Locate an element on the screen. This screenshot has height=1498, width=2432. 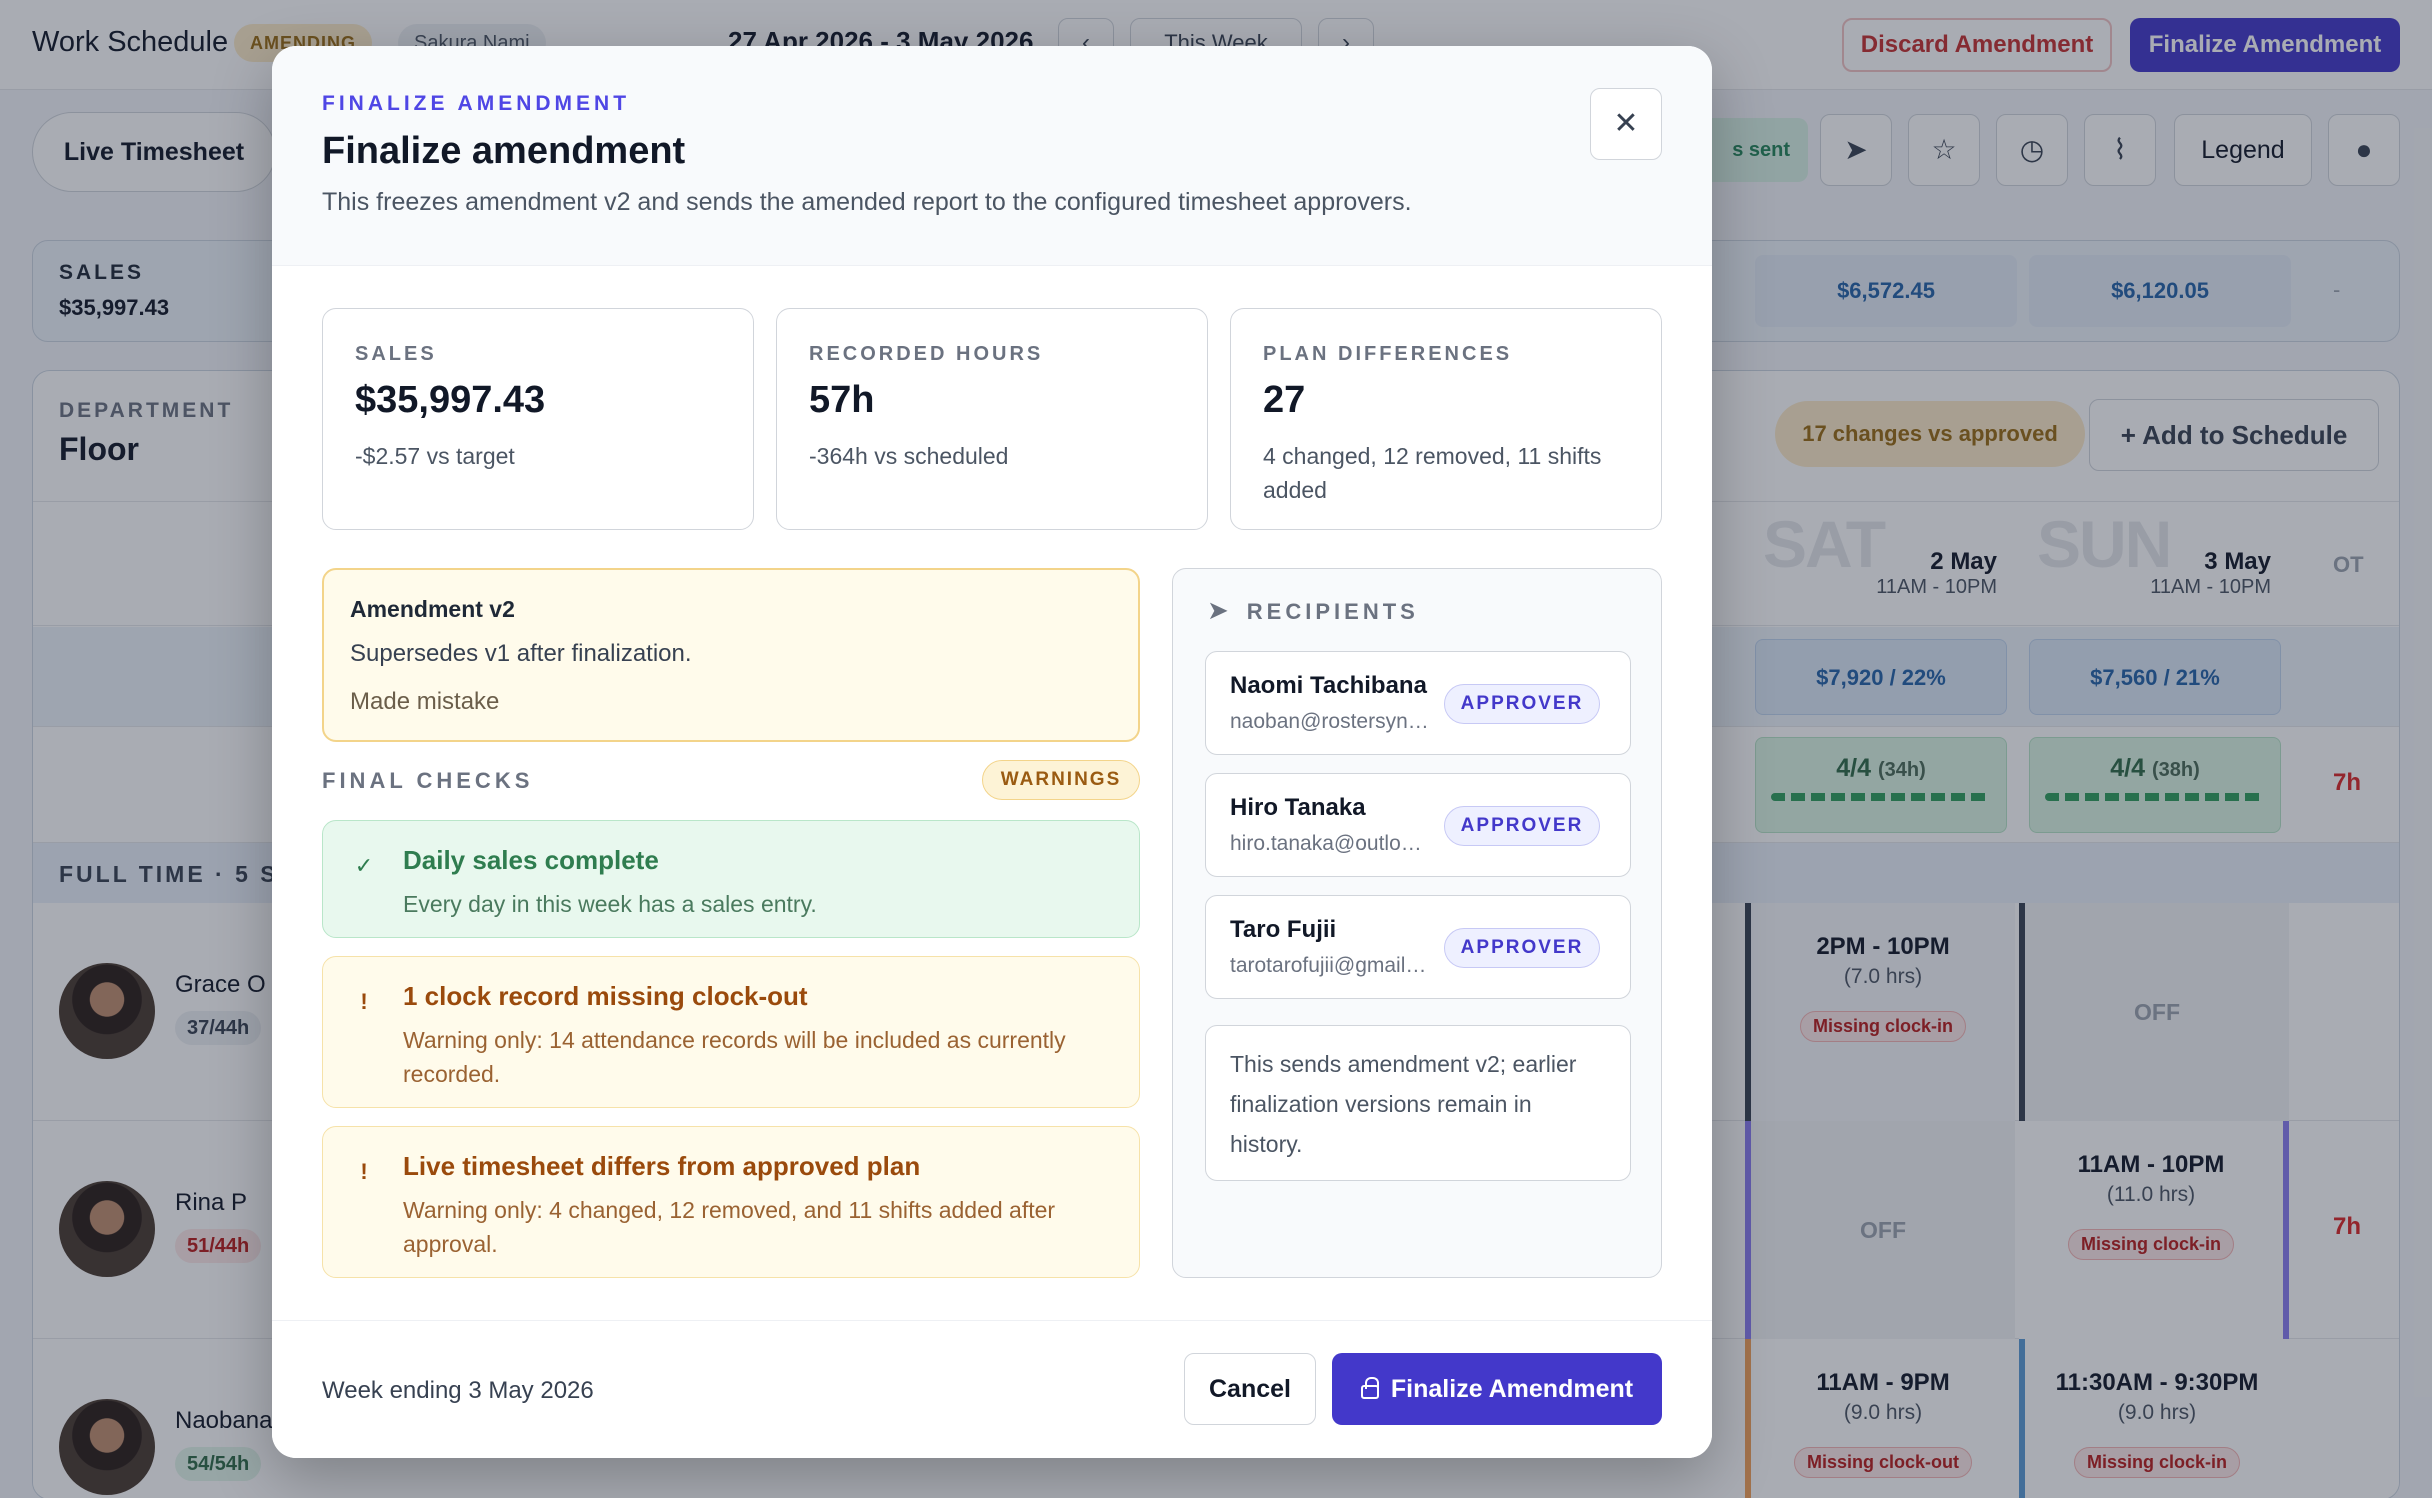
lock-icon is located at coordinates (1369, 1388).